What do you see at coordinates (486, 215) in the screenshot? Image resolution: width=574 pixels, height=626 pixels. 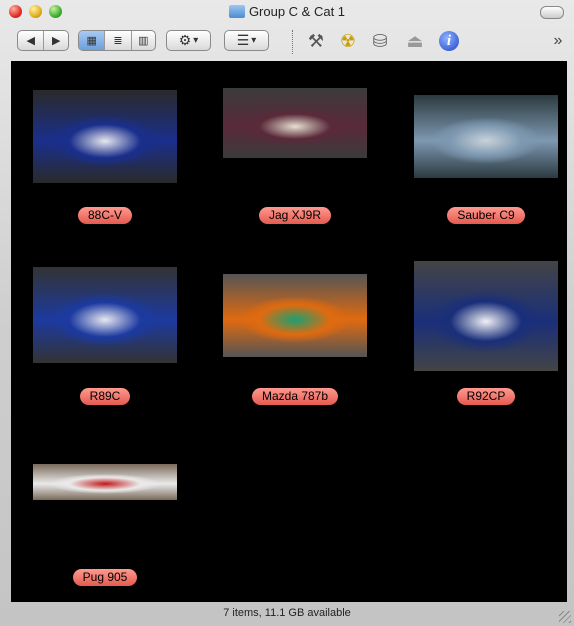 I see `file-name-label: Sauber C9` at bounding box center [486, 215].